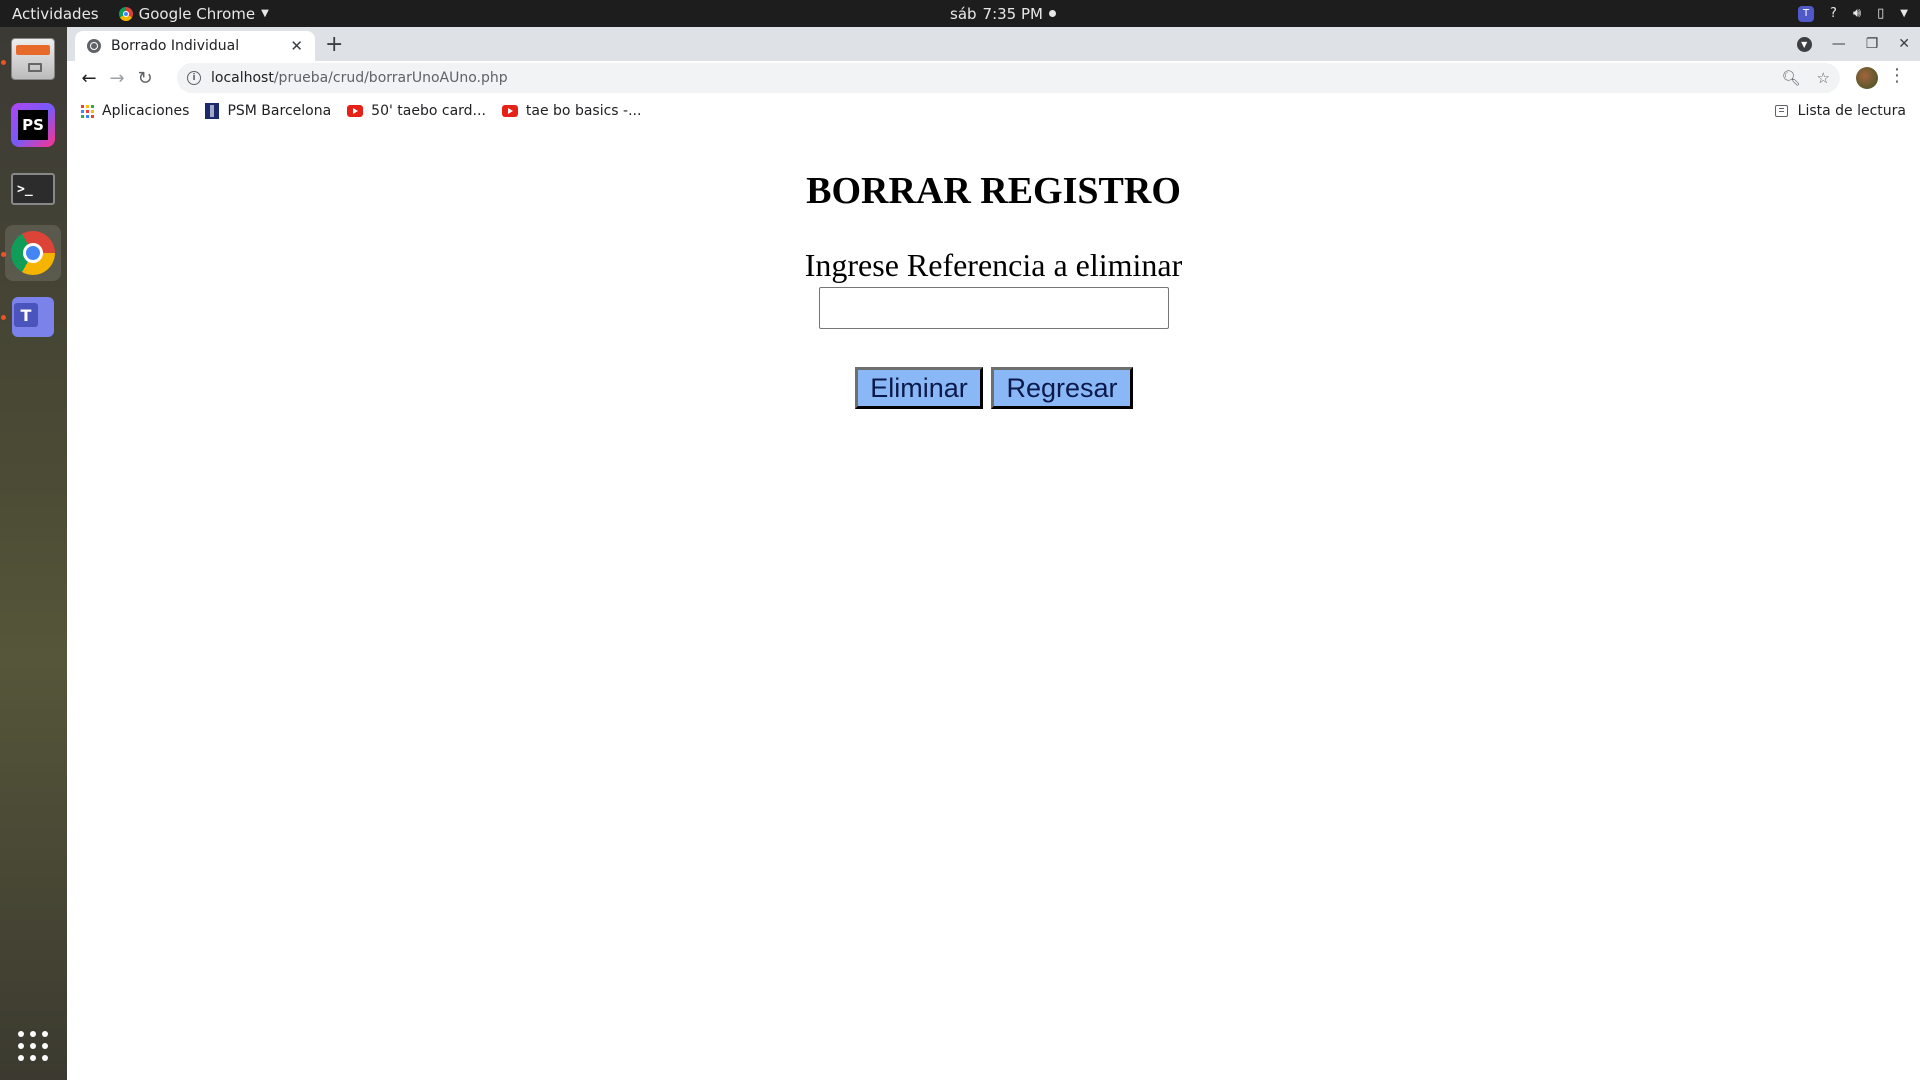  Describe the element at coordinates (1833, 13) in the screenshot. I see `help-icon: ?` at that location.